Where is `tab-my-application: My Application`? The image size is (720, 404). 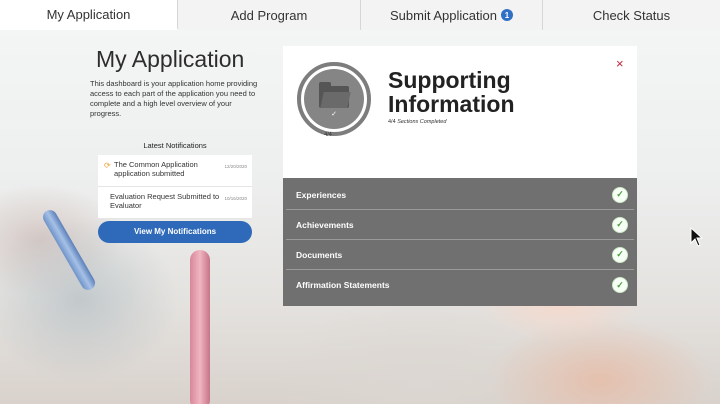 tab-my-application: My Application is located at coordinates (89, 15).